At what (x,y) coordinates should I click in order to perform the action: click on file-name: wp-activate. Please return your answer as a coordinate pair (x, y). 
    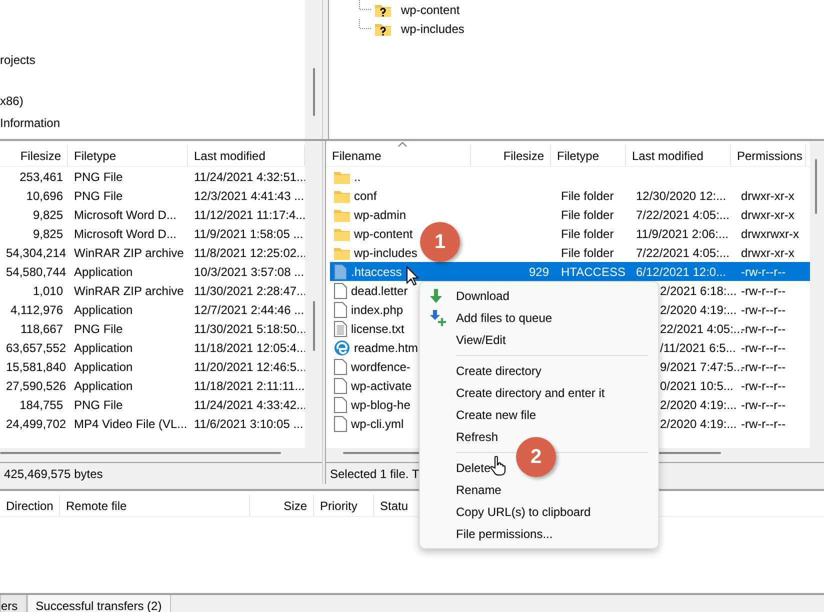
    Looking at the image, I should click on (371, 385).